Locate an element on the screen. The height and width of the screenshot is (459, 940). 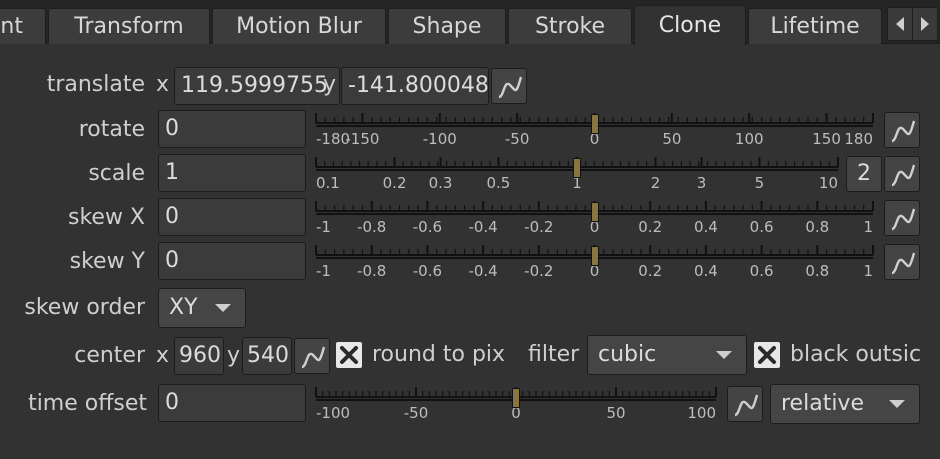
center-y-input: 540 is located at coordinates (267, 356).